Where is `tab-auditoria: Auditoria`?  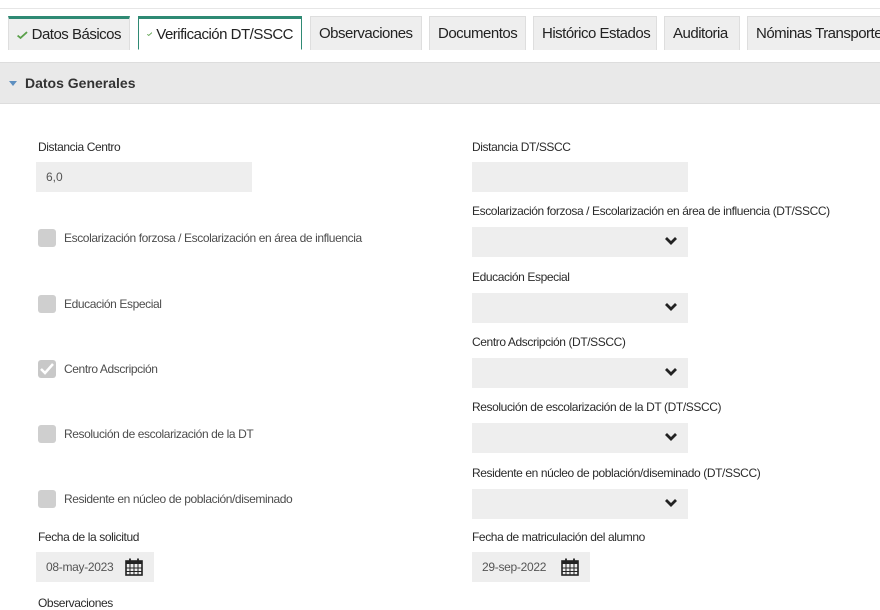
tab-auditoria: Auditoria is located at coordinates (702, 33).